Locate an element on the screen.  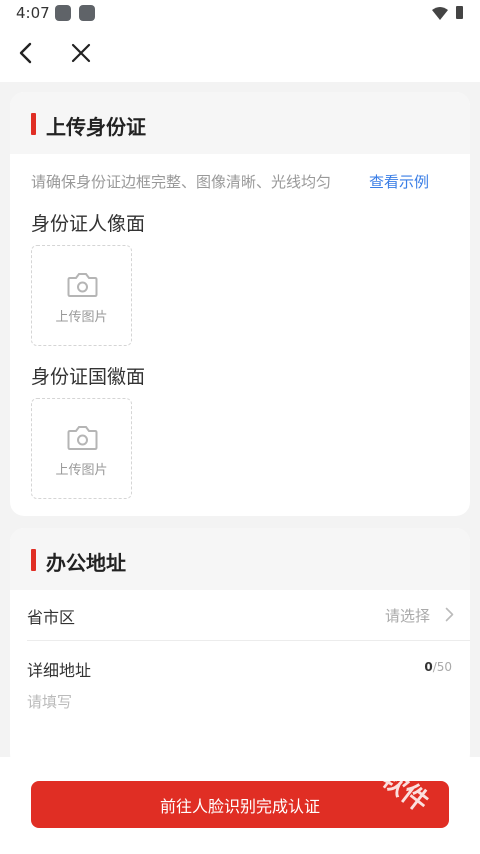
detail-address-input is located at coordinates (237, 716).